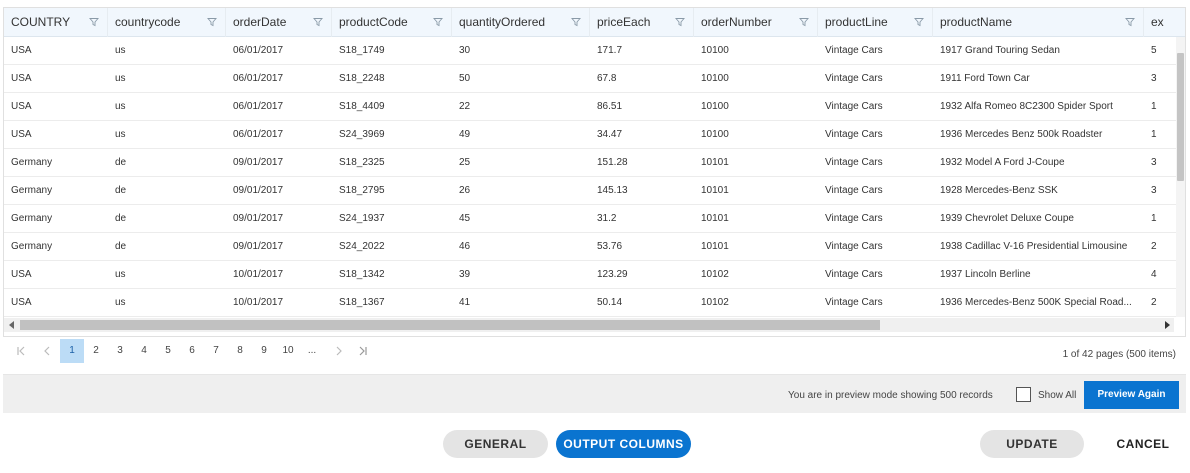  What do you see at coordinates (392, 22) in the screenshot?
I see `column-header: productCode` at bounding box center [392, 22].